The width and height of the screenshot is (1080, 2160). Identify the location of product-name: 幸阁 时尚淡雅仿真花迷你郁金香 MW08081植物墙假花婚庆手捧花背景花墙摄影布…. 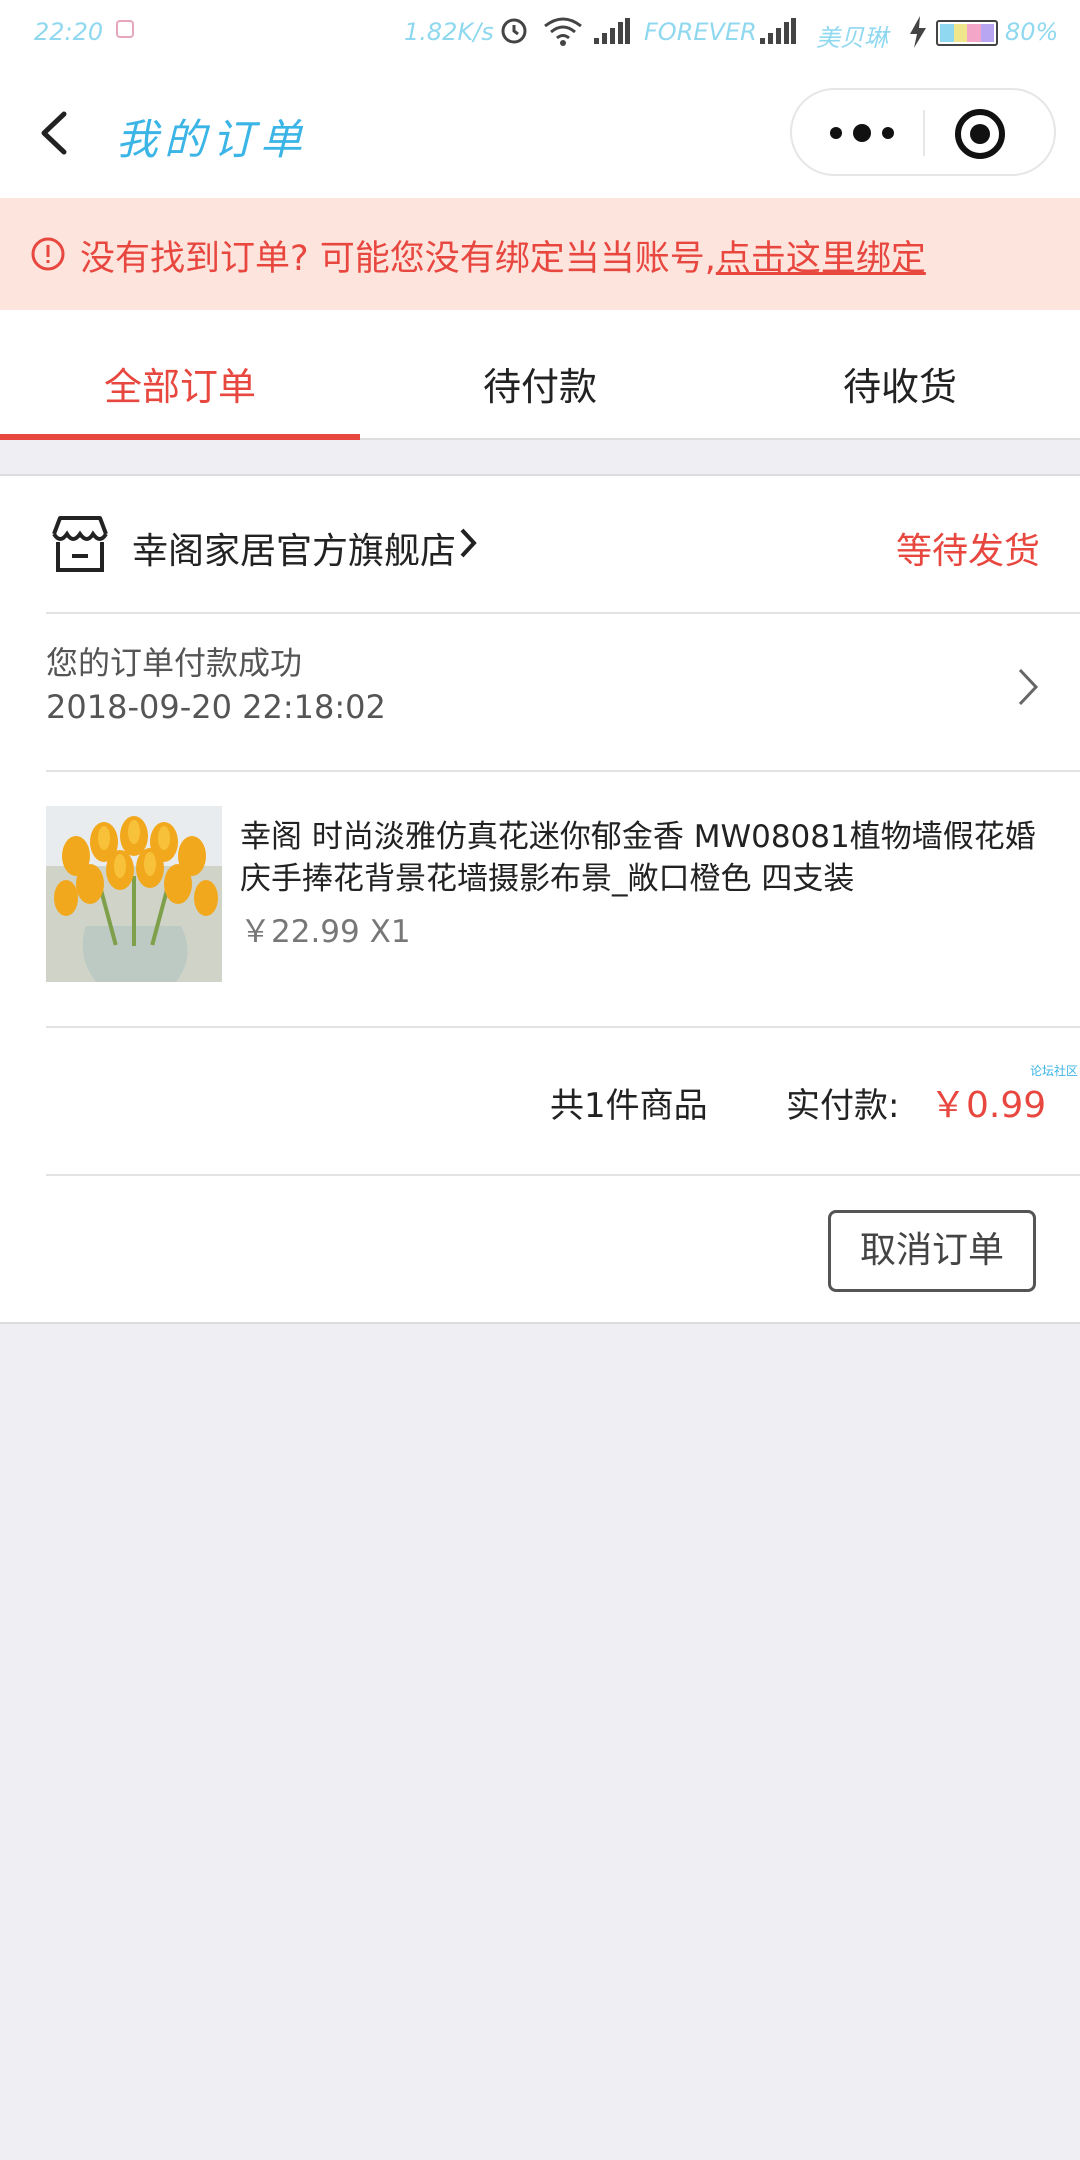
(640, 858).